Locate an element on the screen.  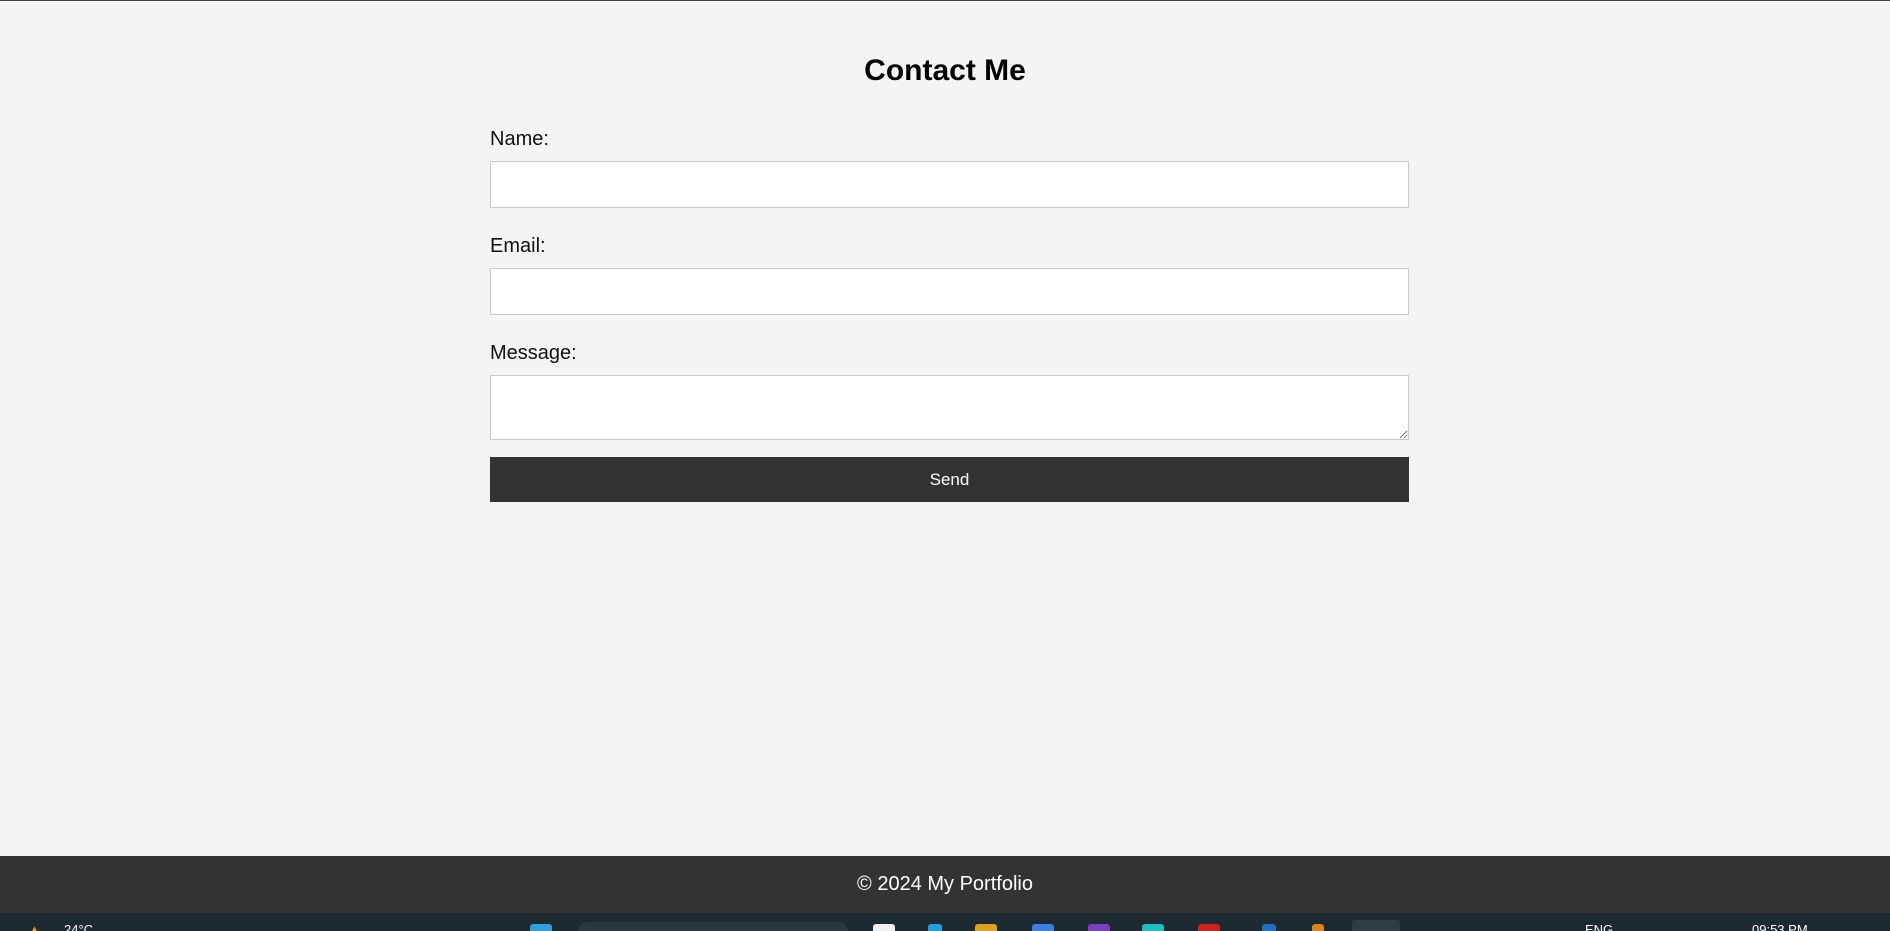
browser-icon is located at coordinates (1043, 927).